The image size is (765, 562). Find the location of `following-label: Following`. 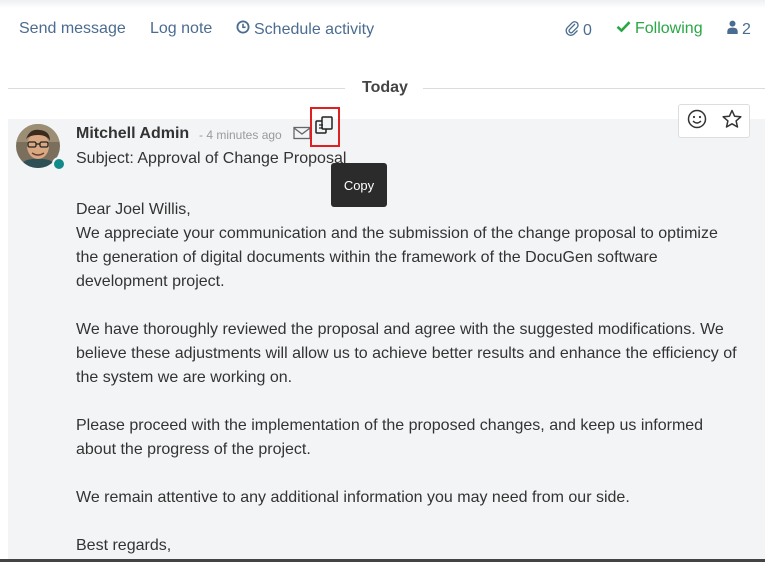

following-label: Following is located at coordinates (669, 28).